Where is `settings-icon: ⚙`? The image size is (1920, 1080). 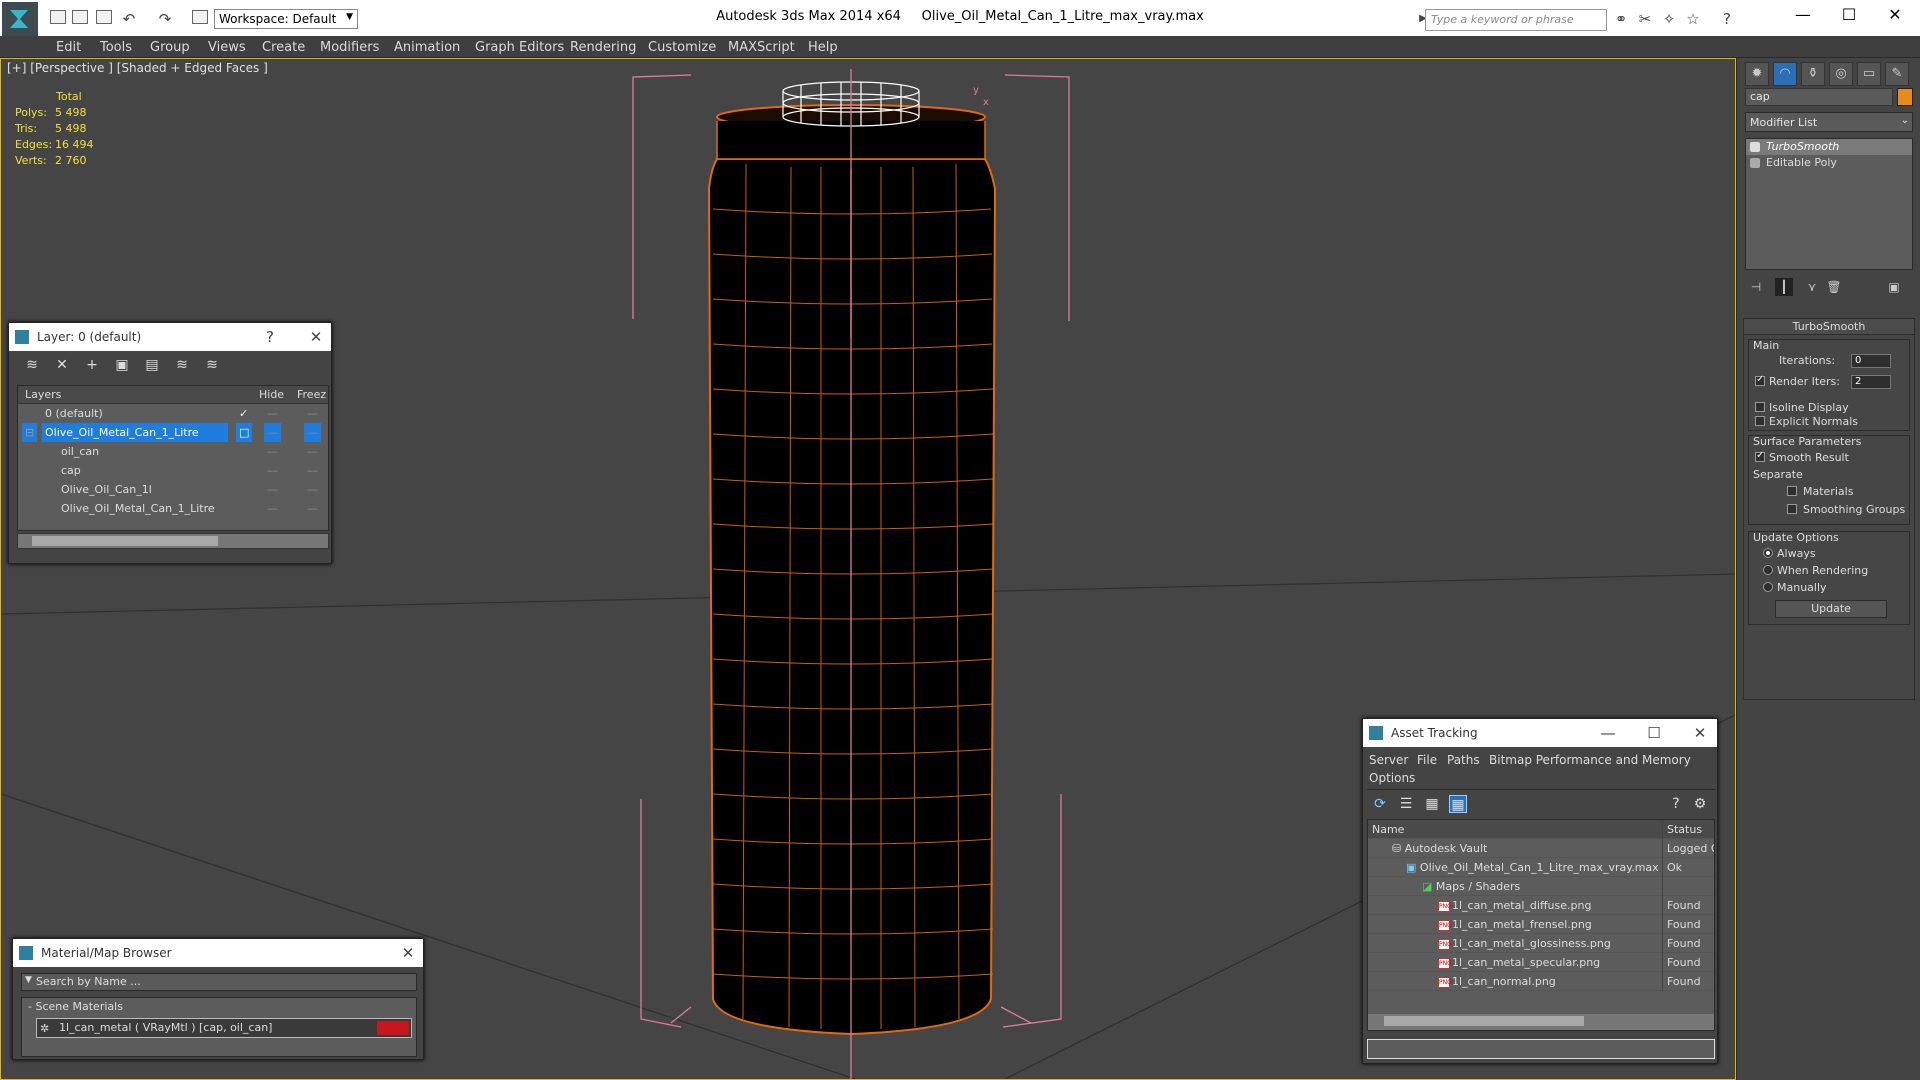
settings-icon: ⚙ is located at coordinates (1700, 804).